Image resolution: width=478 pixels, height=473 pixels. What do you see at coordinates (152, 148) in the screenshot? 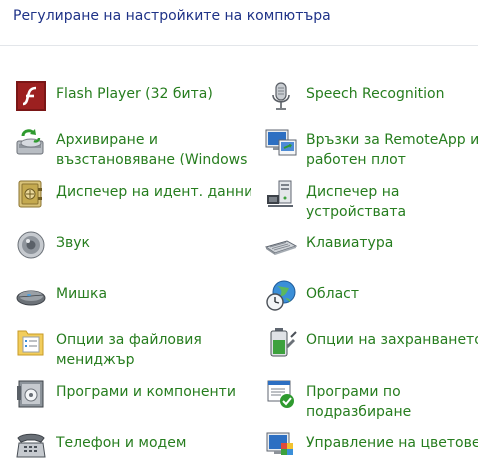
I see `item-label: Архивиране и възстановяване (Windows` at bounding box center [152, 148].